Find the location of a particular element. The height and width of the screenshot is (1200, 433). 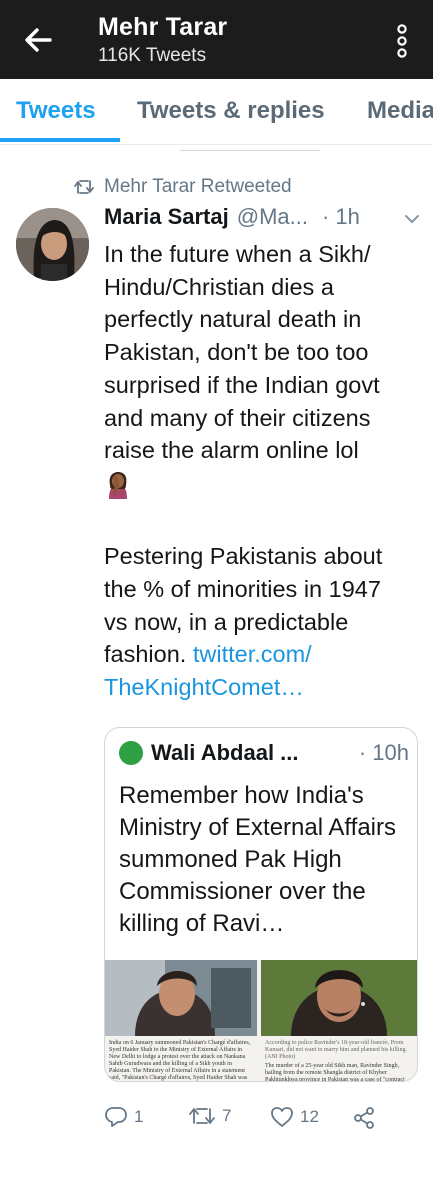

tweet-line: fashion. twitter.com/ is located at coordinates (265, 654).